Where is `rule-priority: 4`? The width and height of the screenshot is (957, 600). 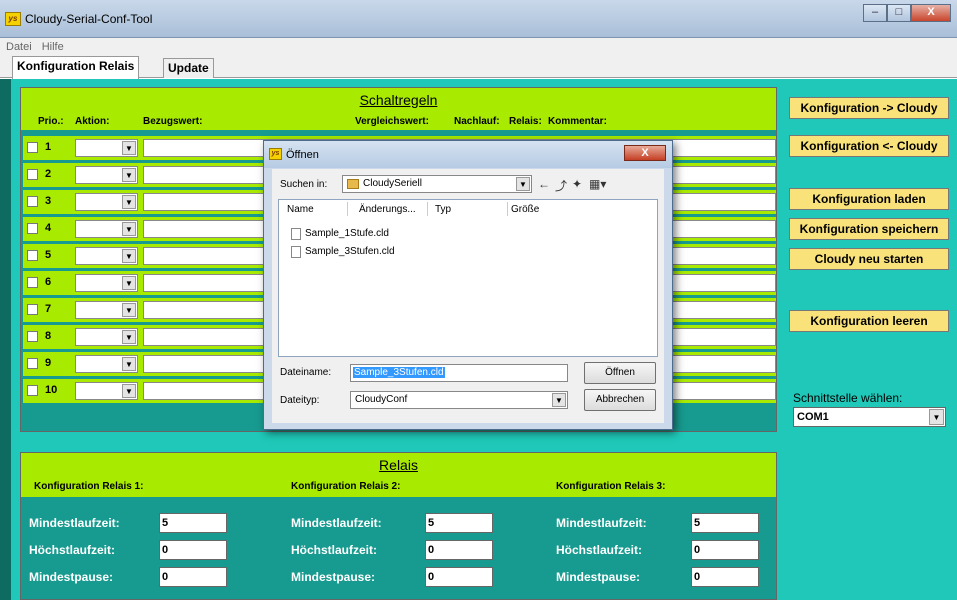 rule-priority: 4 is located at coordinates (48, 228).